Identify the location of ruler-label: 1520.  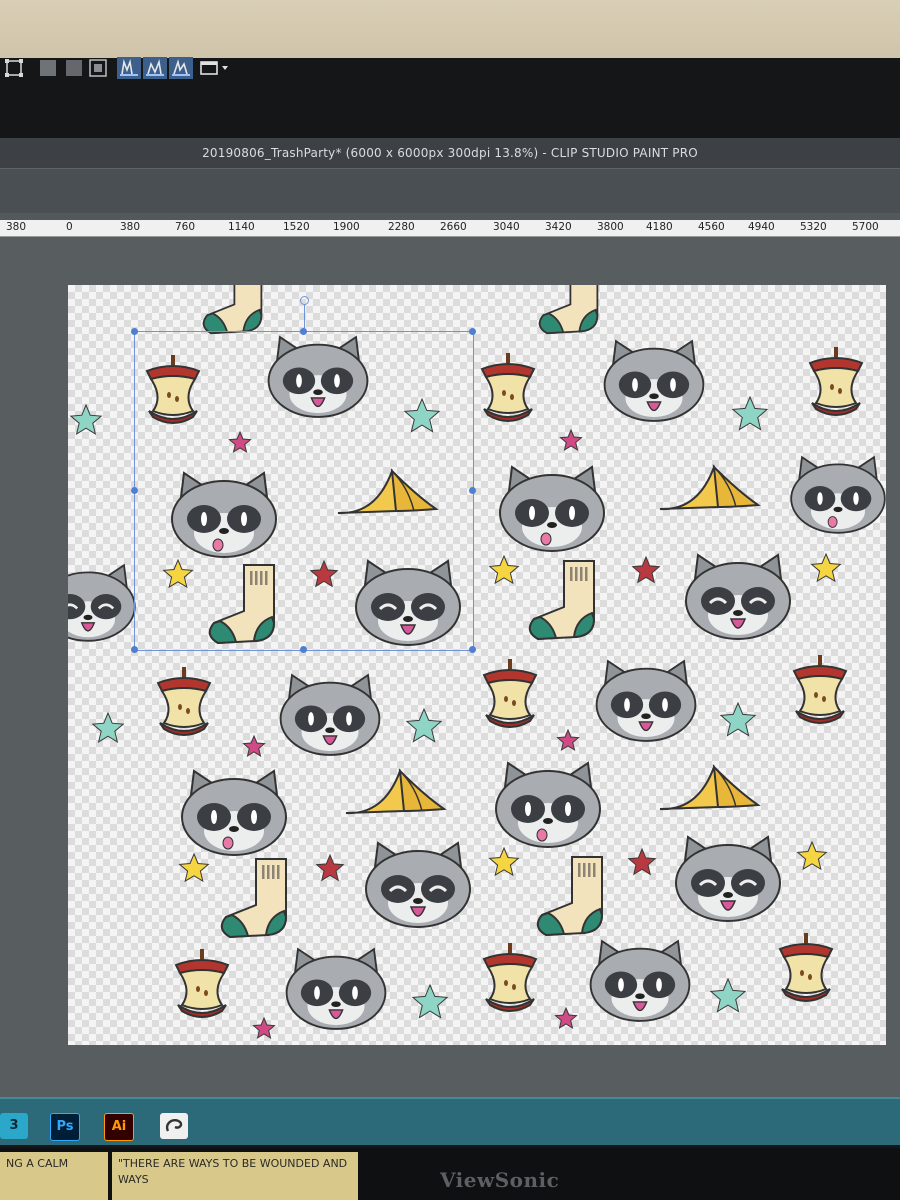
(296, 227).